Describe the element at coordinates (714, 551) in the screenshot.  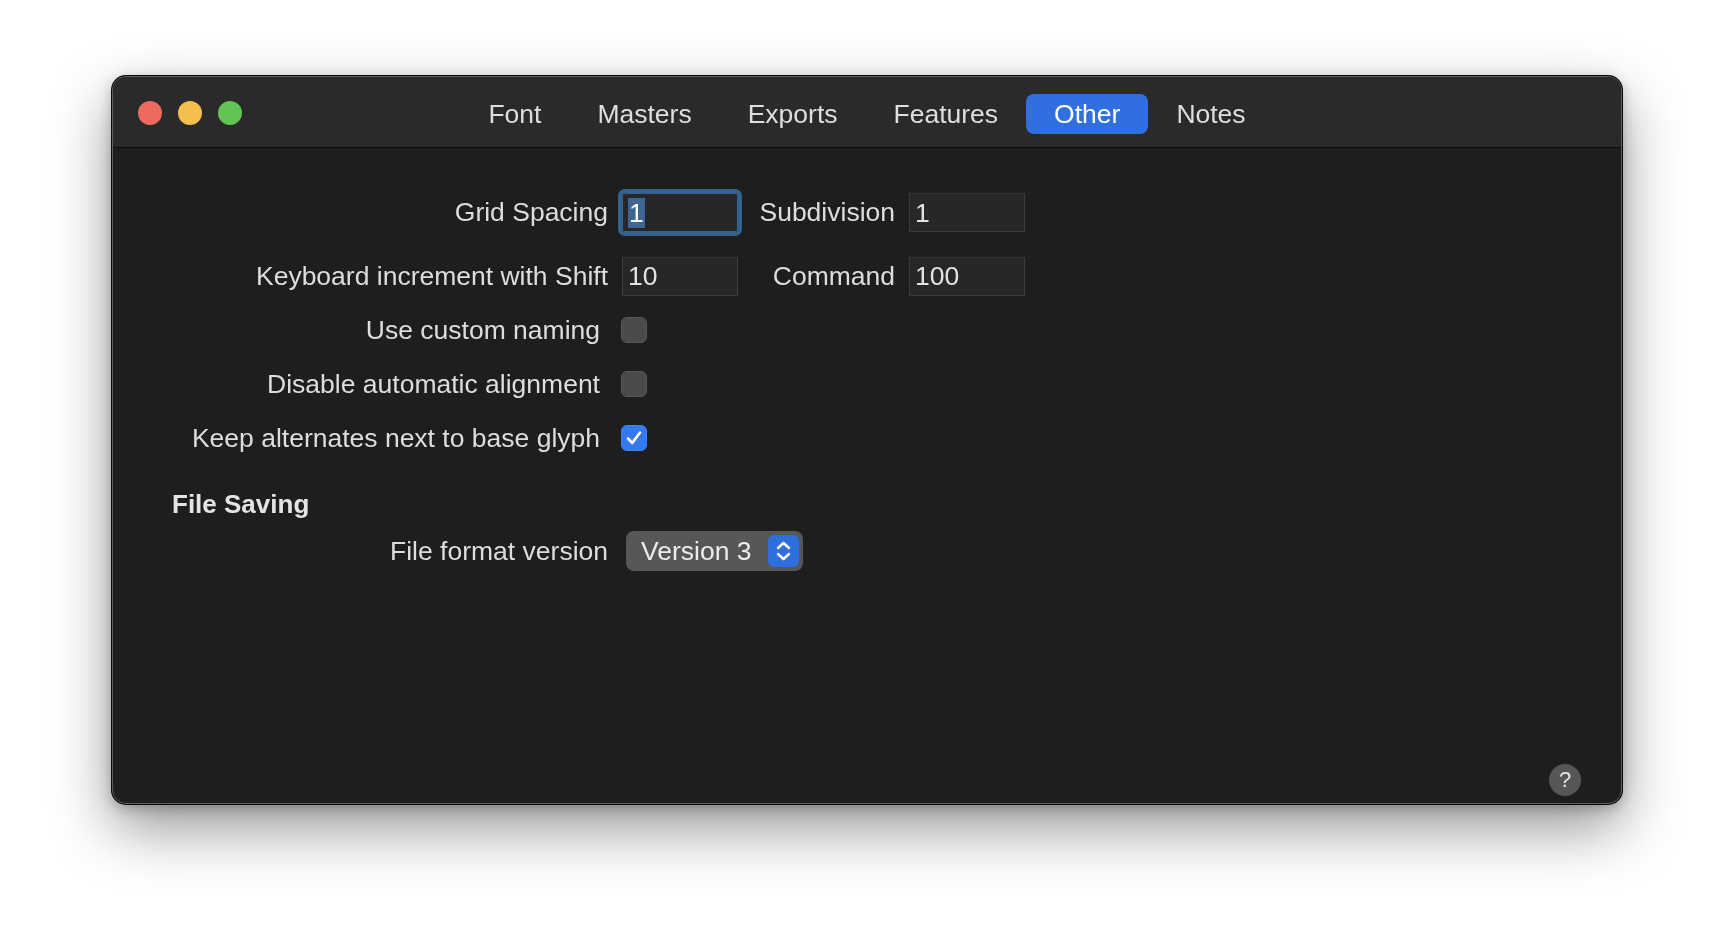
I see `popup-button: Version 3` at that location.